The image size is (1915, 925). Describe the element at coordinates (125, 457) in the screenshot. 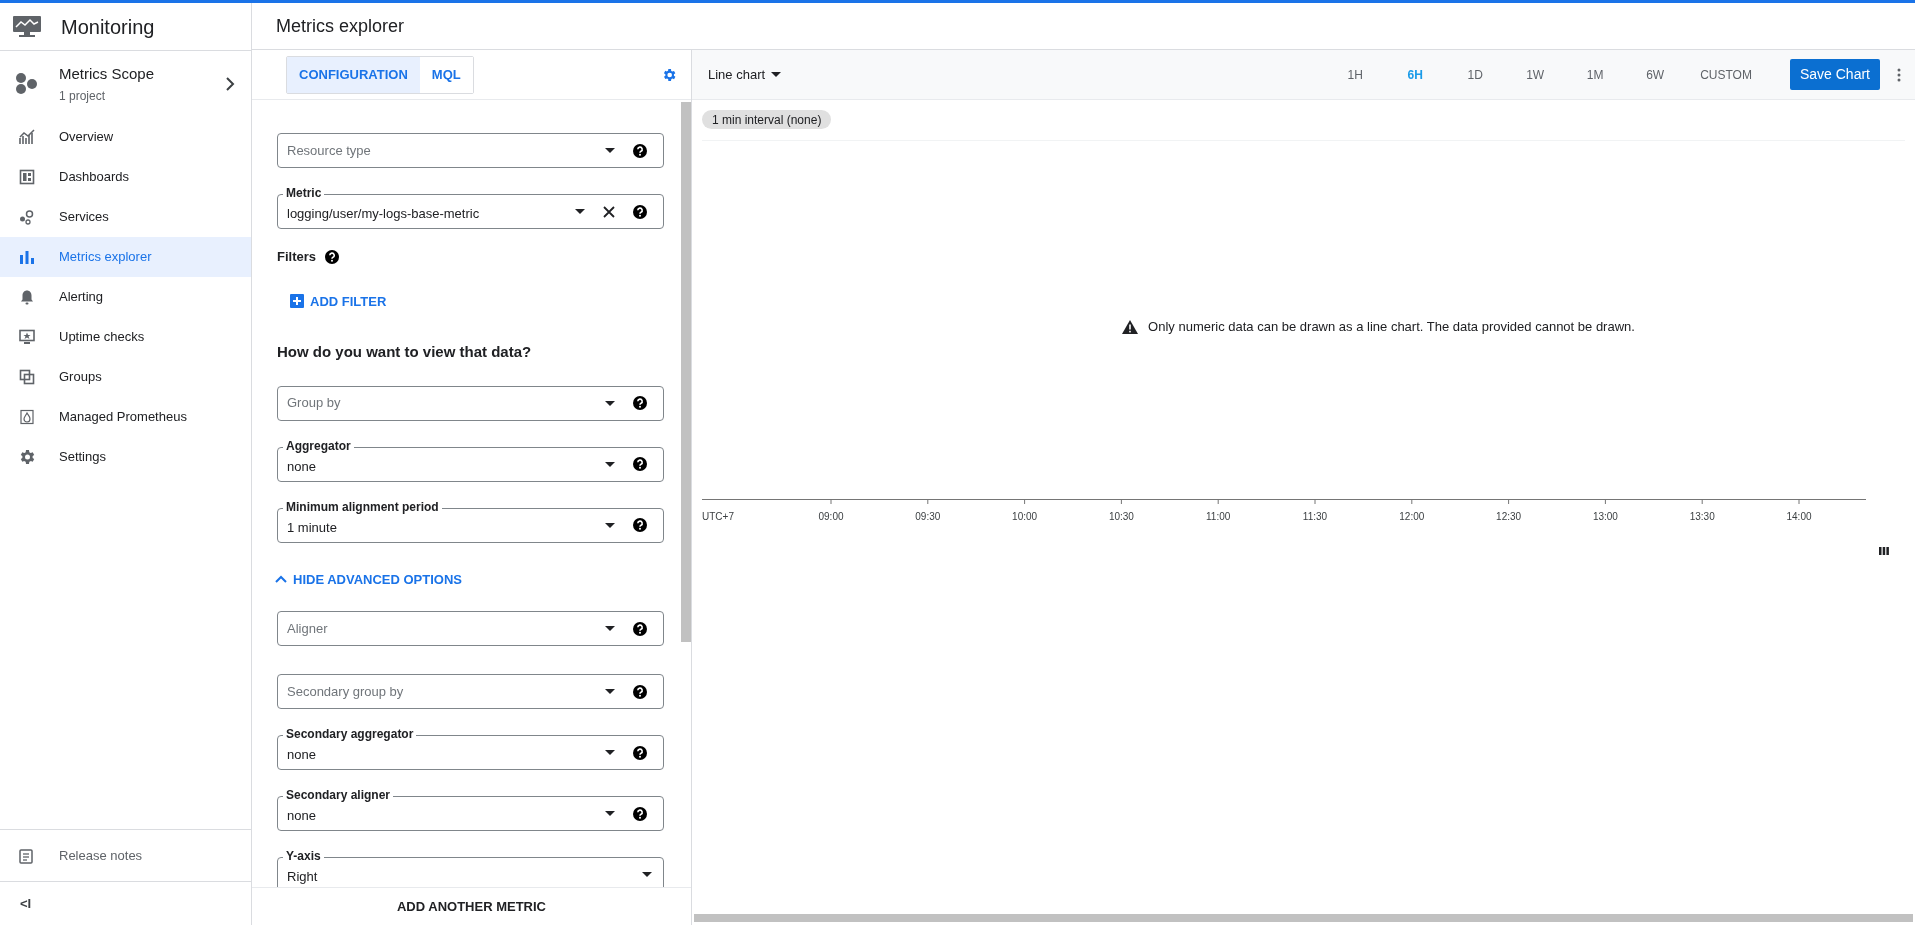

I see `nav-item: Settings` at that location.